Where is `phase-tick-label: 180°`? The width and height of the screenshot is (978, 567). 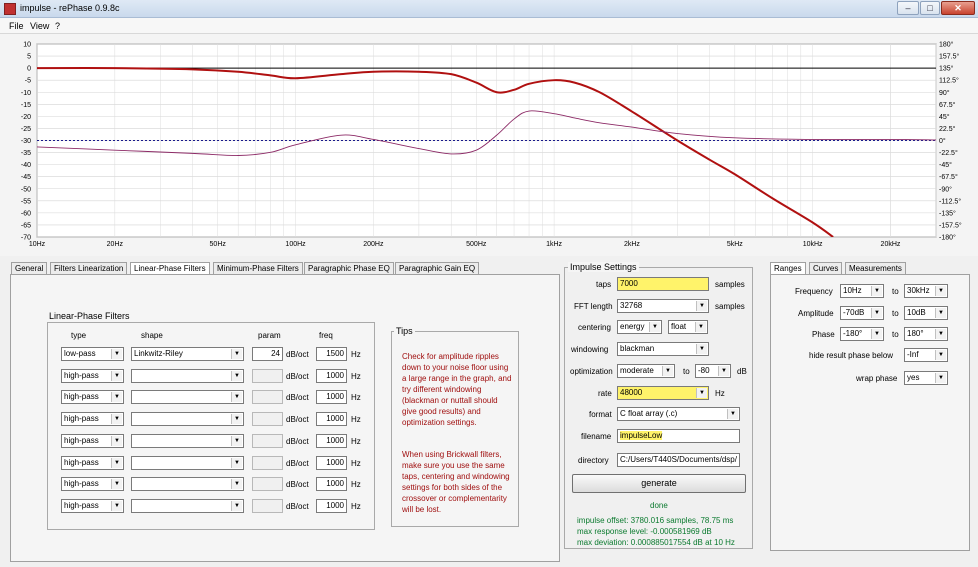 phase-tick-label: 180° is located at coordinates (946, 45).